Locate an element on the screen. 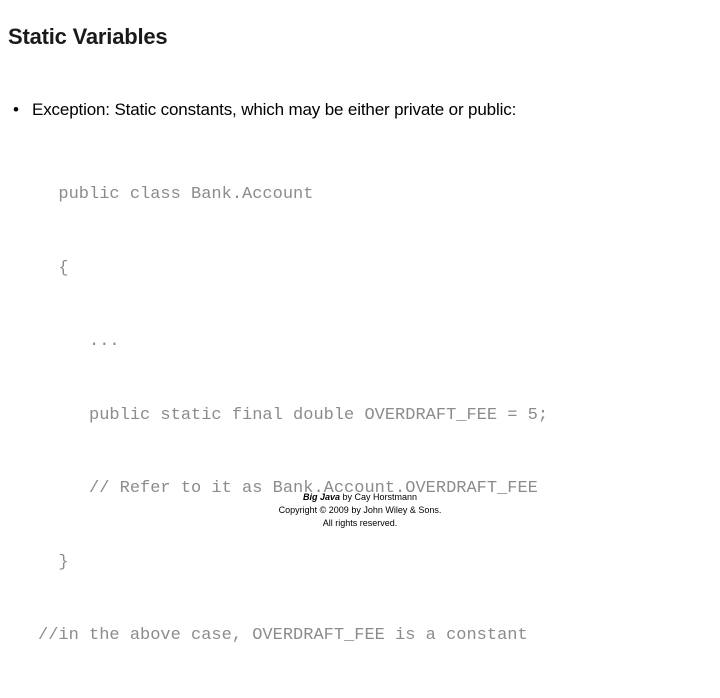  code-line: public class Bank.Account is located at coordinates (176, 194).